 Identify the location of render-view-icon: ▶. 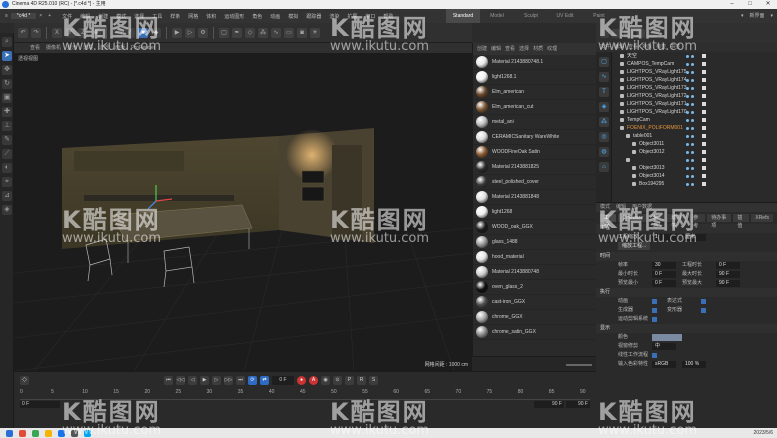
(177, 32).